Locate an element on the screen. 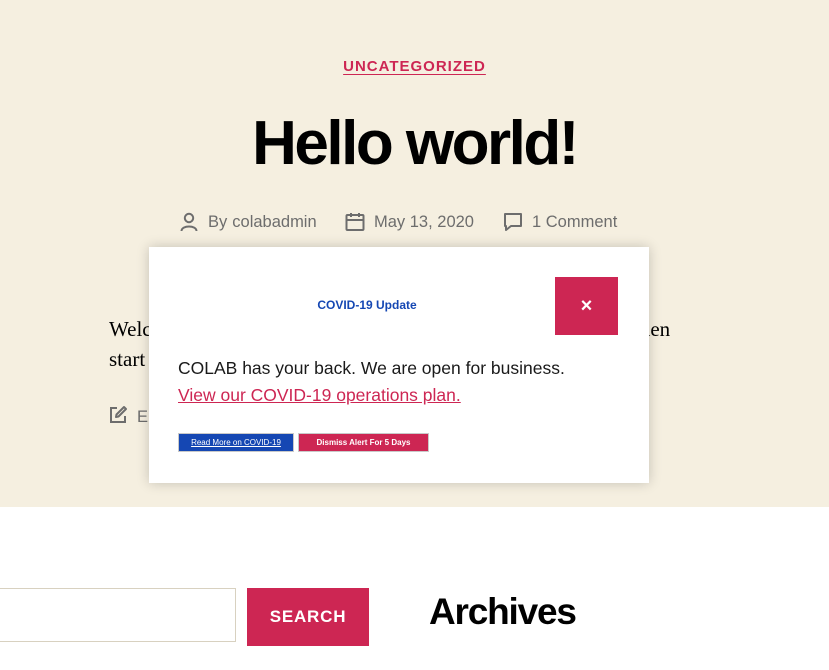 This screenshot has height=670, width=829. post-title: Hello world! is located at coordinates (415, 143).